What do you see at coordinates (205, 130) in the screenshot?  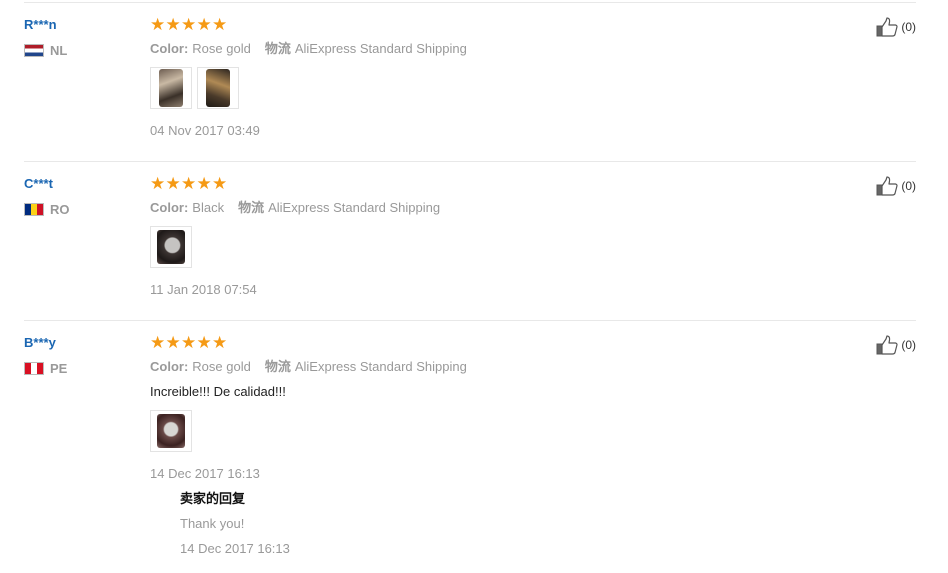 I see `review-date: 04 Nov 2017 03:49` at bounding box center [205, 130].